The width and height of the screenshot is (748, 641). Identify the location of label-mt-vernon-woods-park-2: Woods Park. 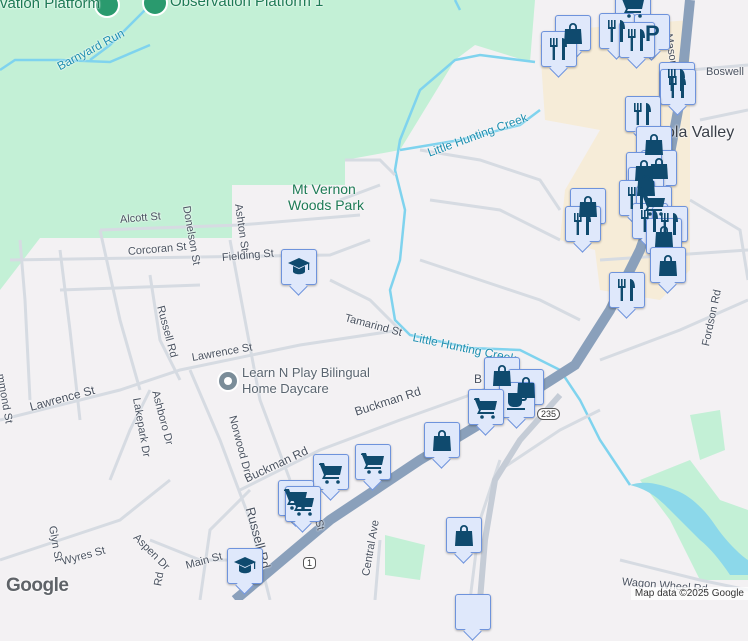
(326, 205).